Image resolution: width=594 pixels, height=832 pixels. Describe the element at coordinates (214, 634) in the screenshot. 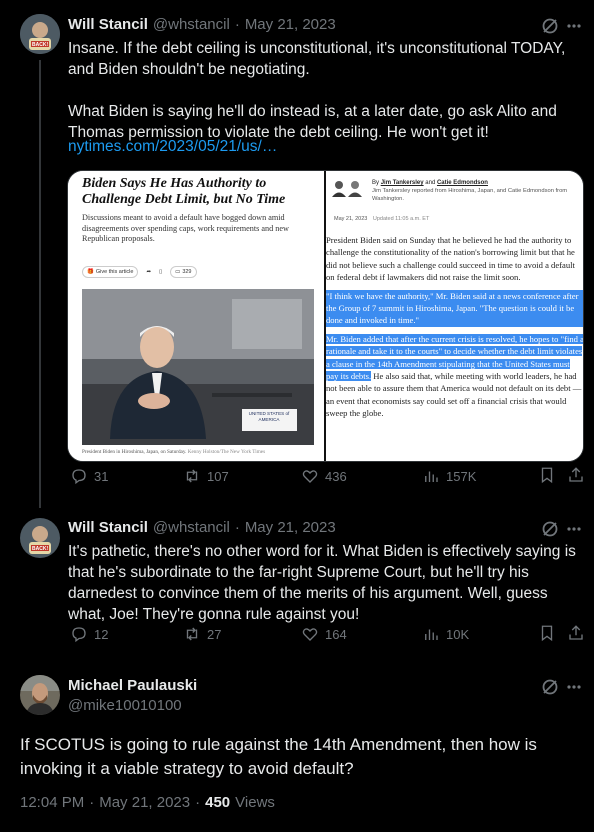

I see `repost-count: 27` at that location.